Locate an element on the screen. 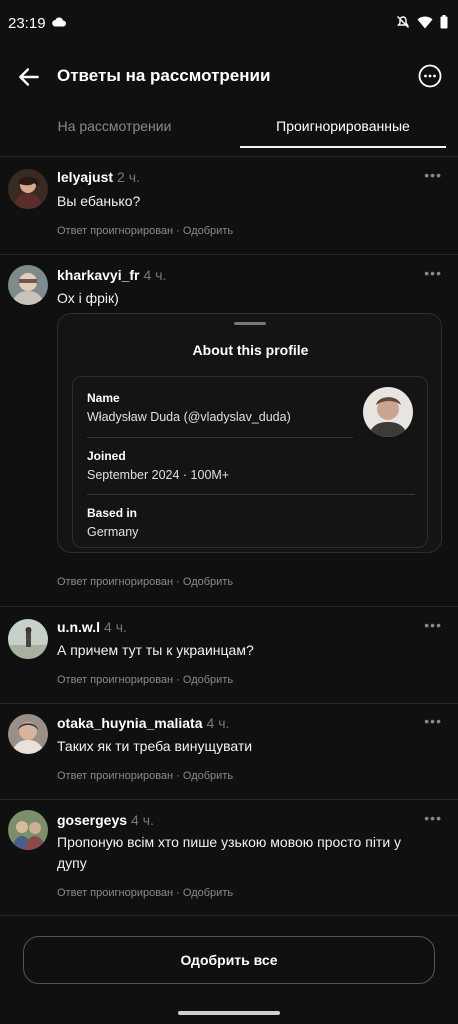 The image size is (458, 1024). username: lelyajust is located at coordinates (85, 177).